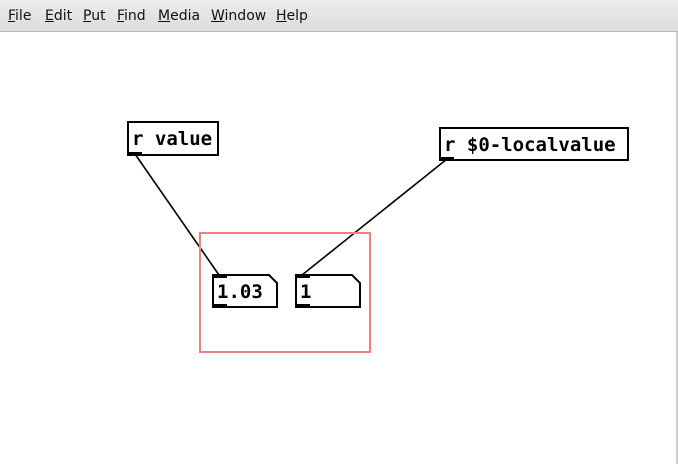 This screenshot has width=678, height=464. What do you see at coordinates (164, 16) in the screenshot?
I see `menu-media-mnemonic: M` at bounding box center [164, 16].